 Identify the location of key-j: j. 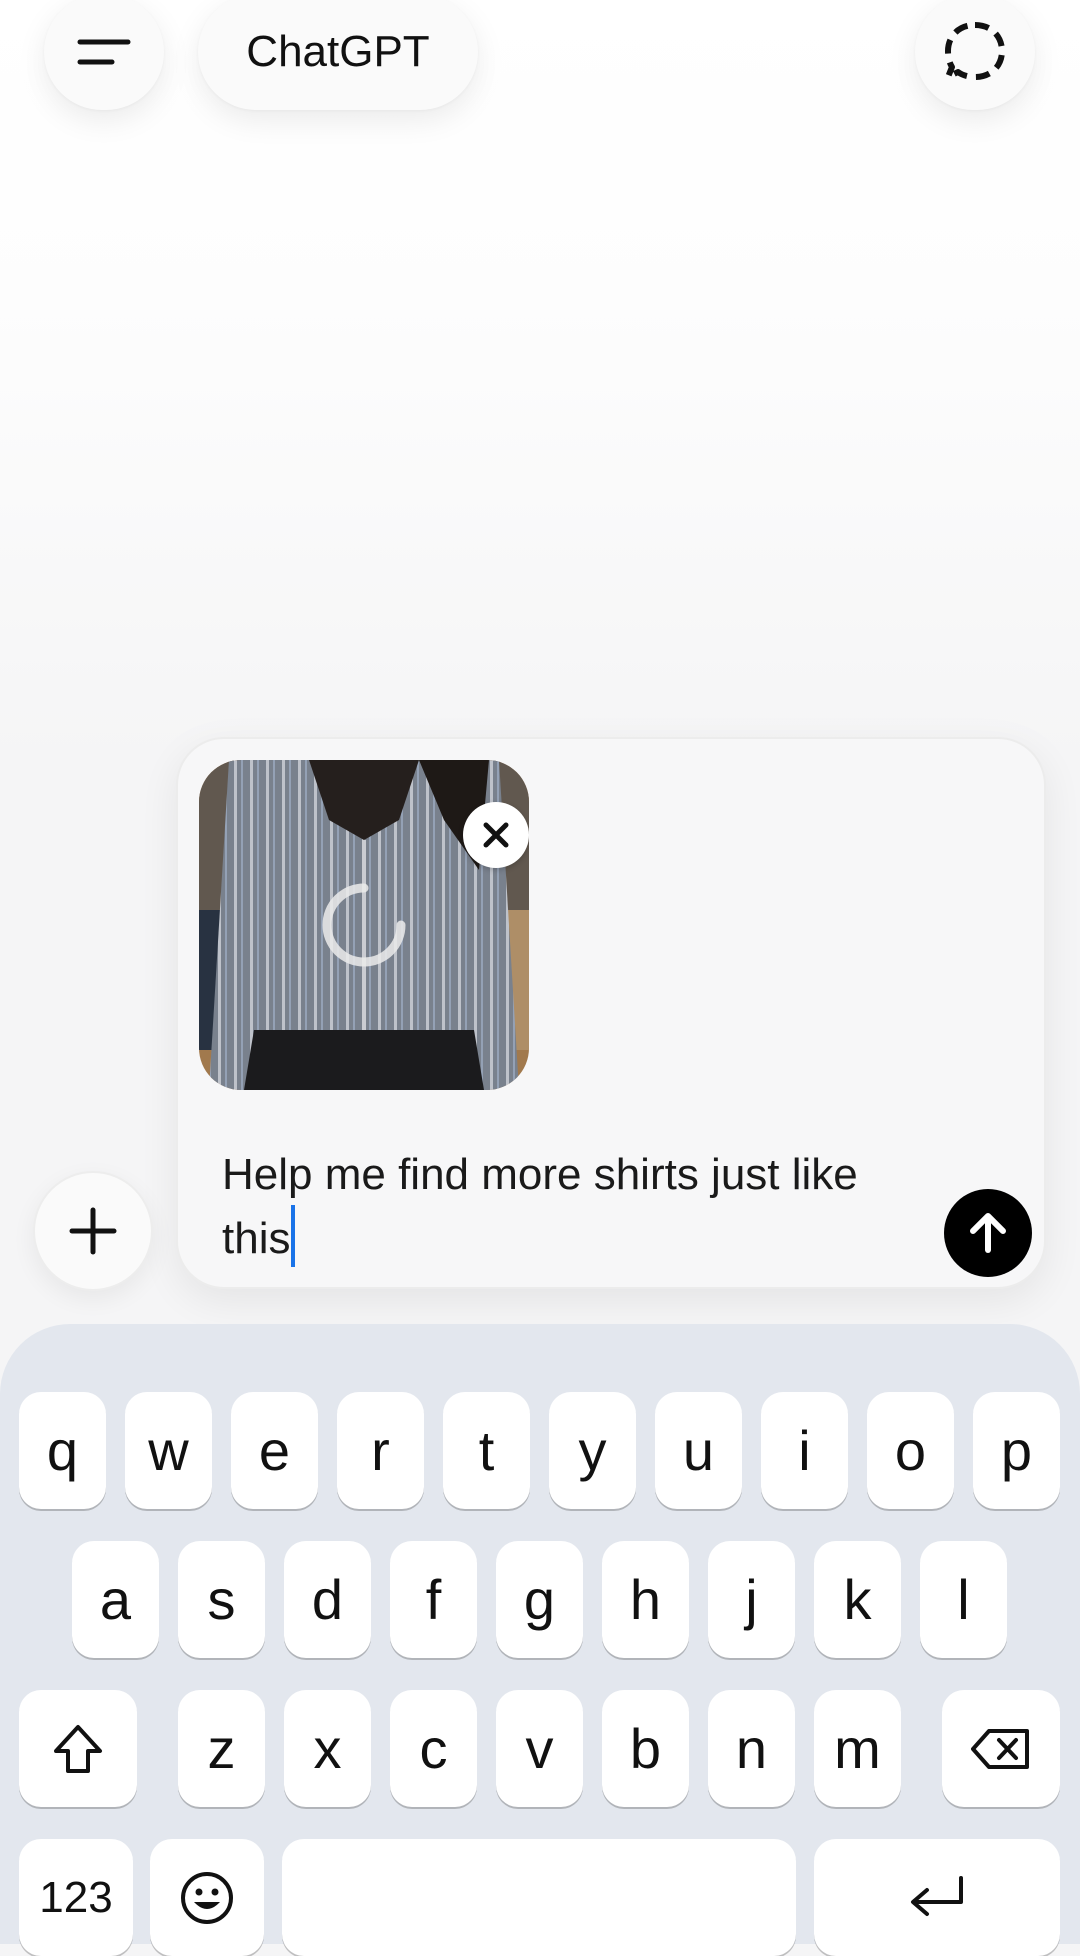
(751, 1599).